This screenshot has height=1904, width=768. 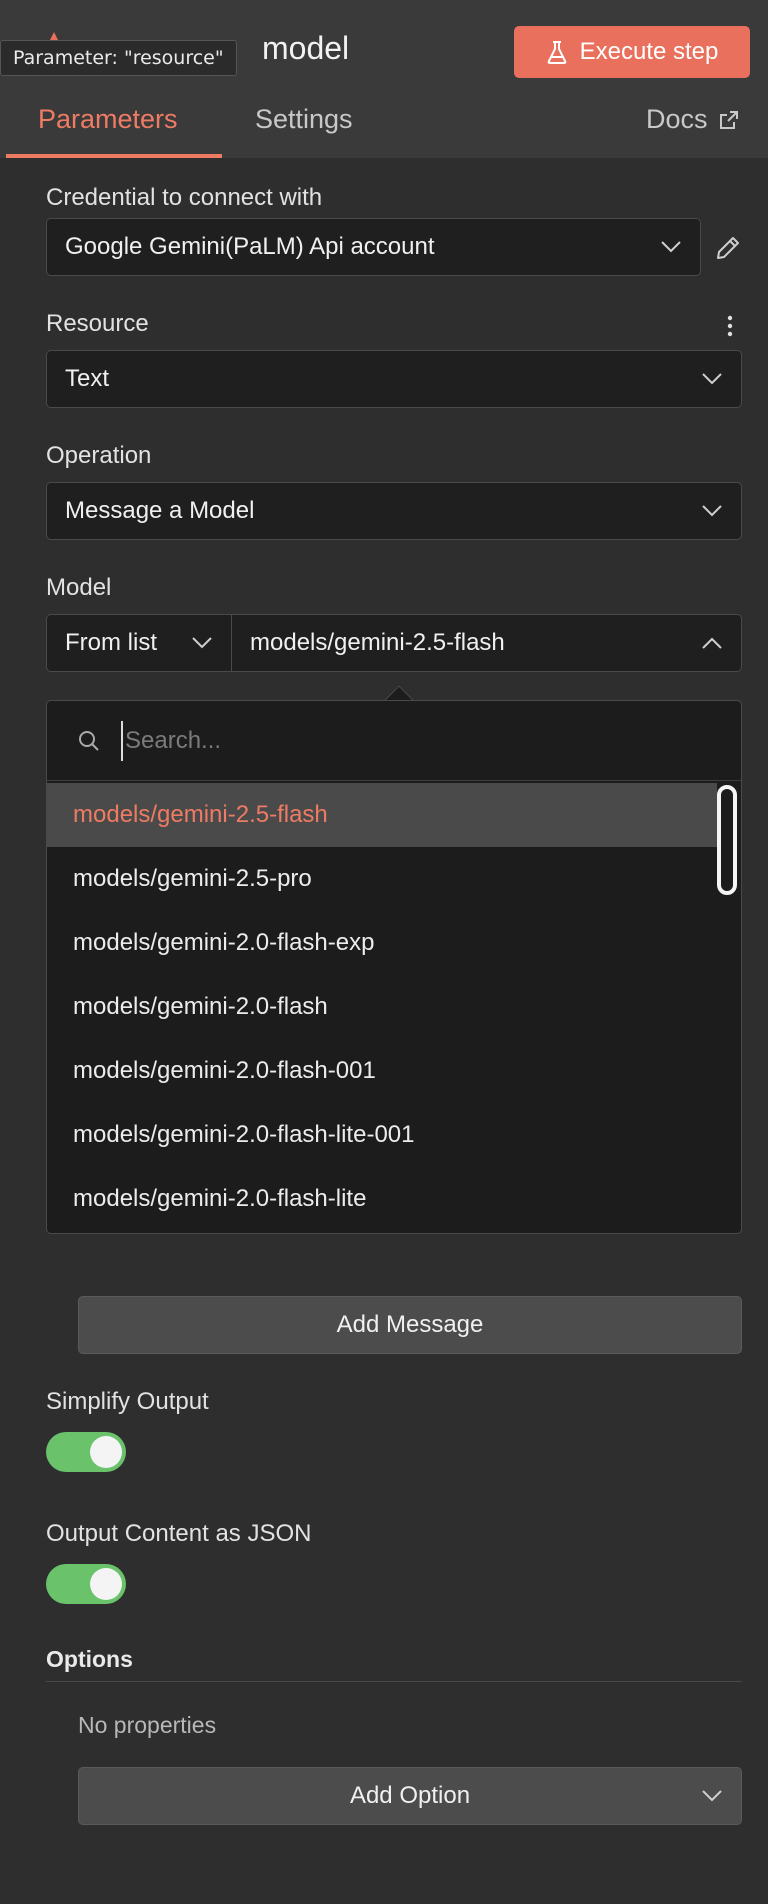 I want to click on tab-settings: Settings, so click(x=304, y=119).